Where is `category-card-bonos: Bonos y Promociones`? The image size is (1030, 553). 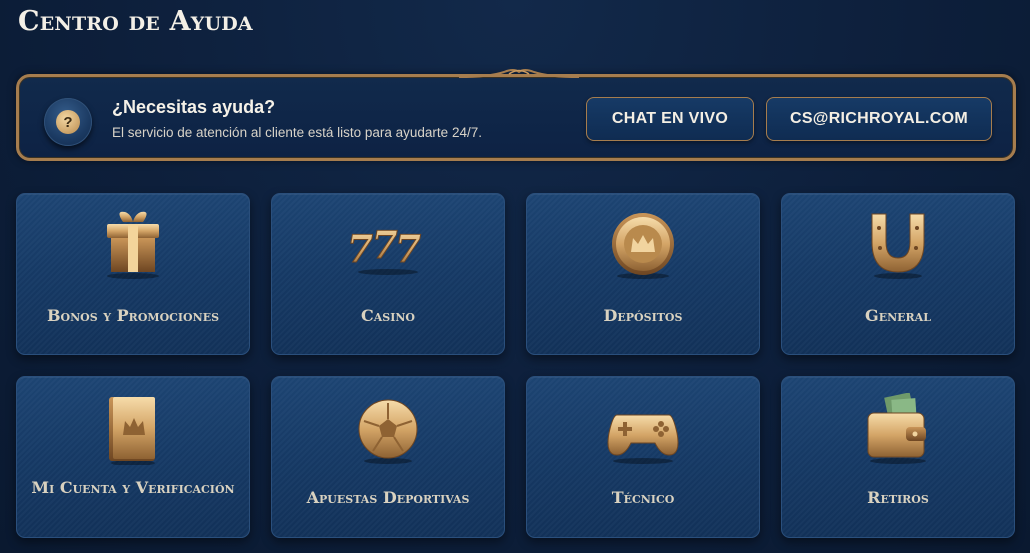 category-card-bonos: Bonos y Promociones is located at coordinates (133, 274).